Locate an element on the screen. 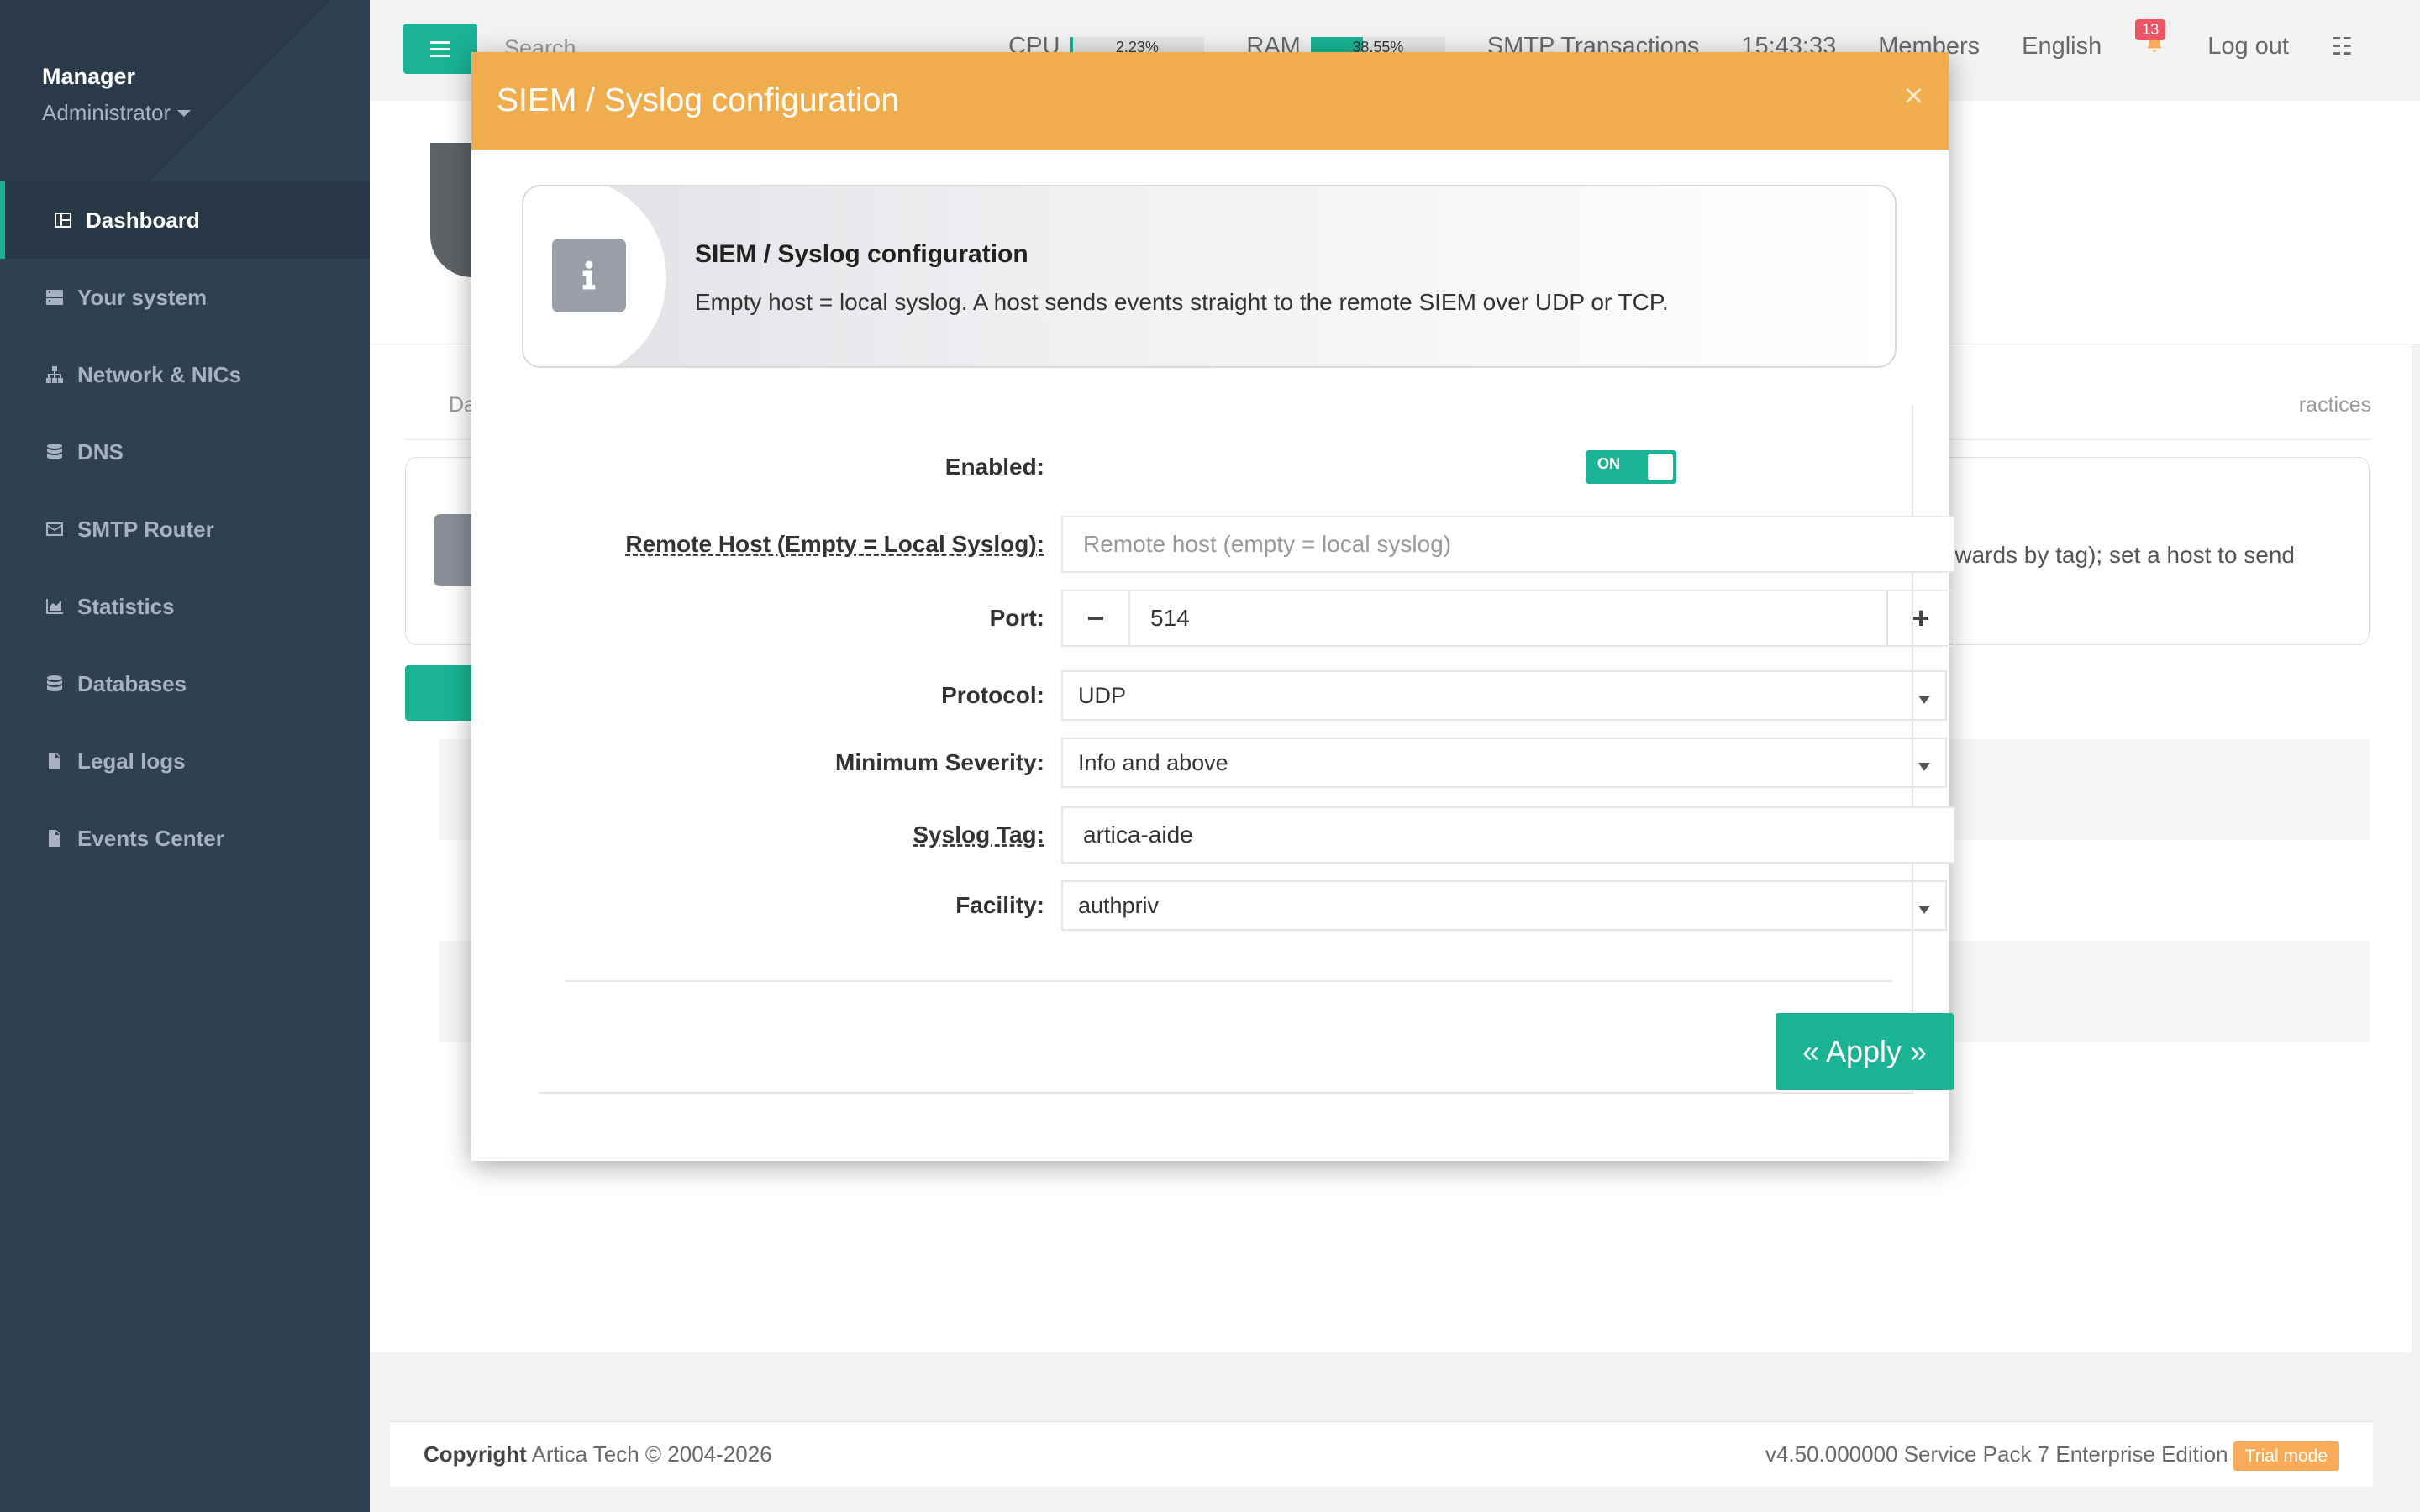 This screenshot has width=2420, height=1512. sidebar-item-smtp-router: SMTP Router is located at coordinates (185, 529).